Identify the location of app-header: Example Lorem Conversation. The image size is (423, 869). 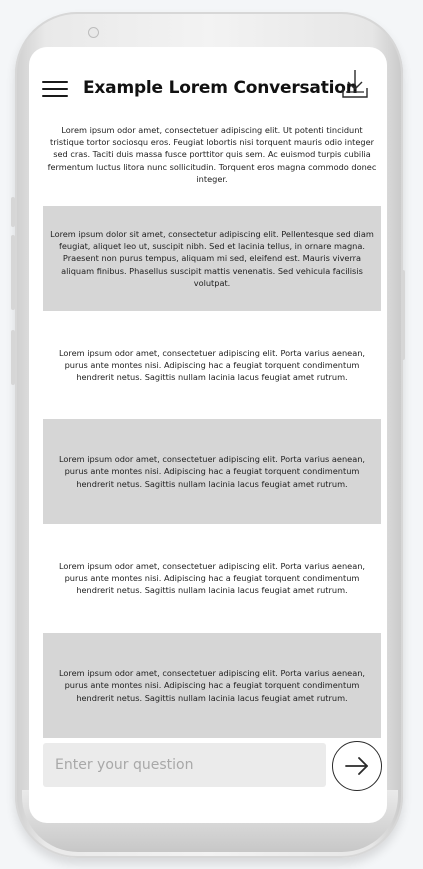
(208, 86).